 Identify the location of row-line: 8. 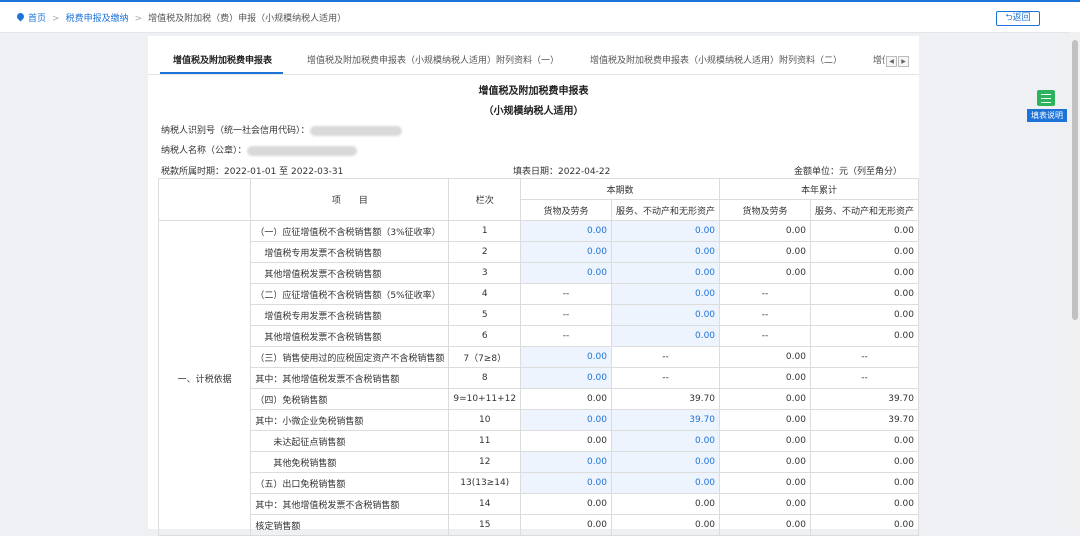
(485, 378).